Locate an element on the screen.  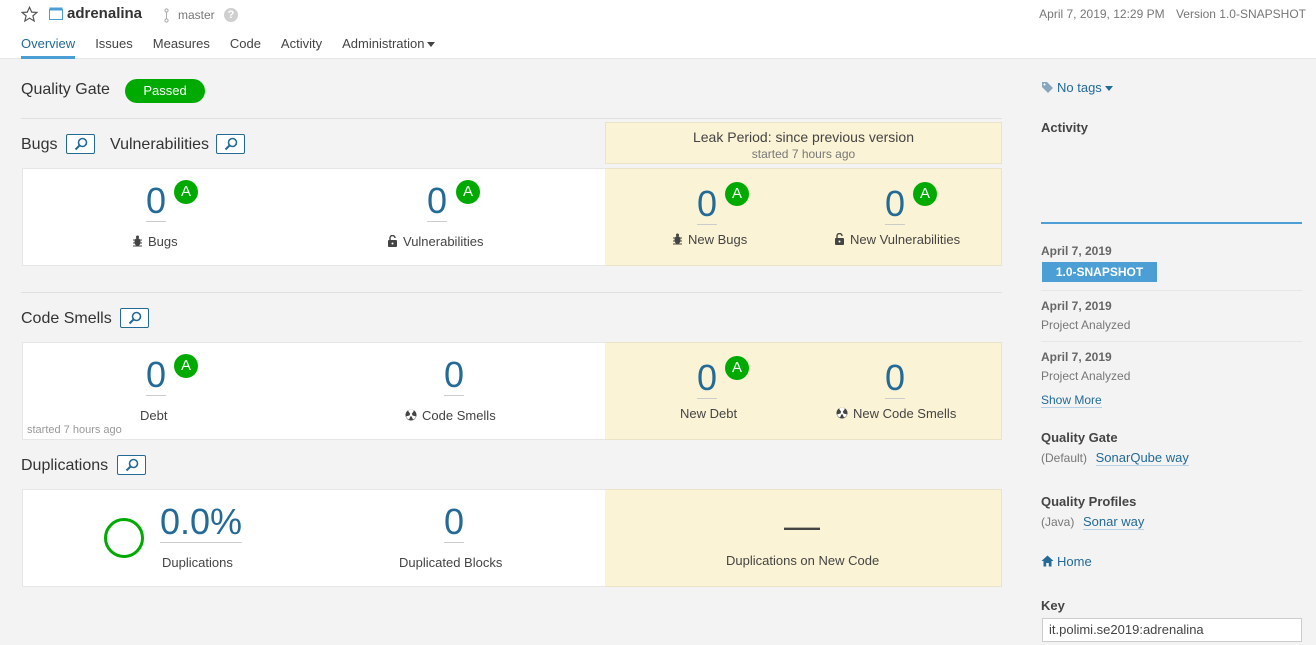
quality-gate-row: (Default) SonarQube way is located at coordinates (1115, 458).